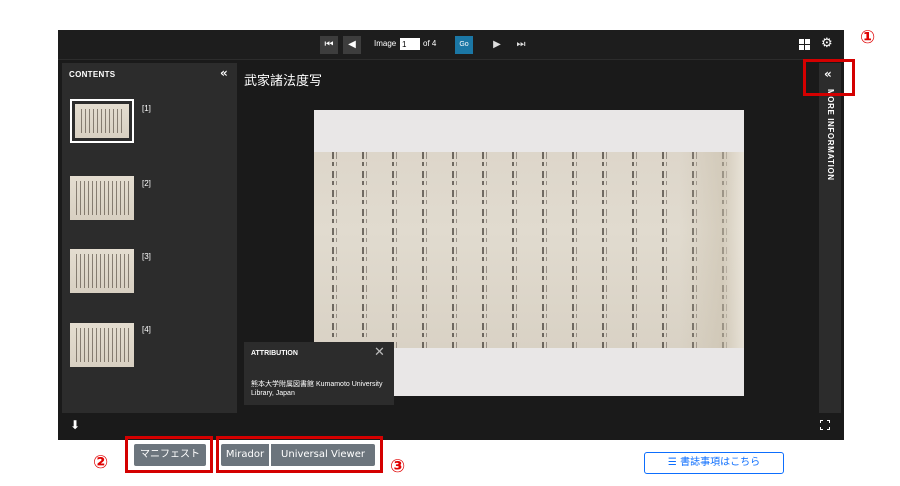  What do you see at coordinates (146, 256) in the screenshot?
I see `thumbnail-label: [3]` at bounding box center [146, 256].